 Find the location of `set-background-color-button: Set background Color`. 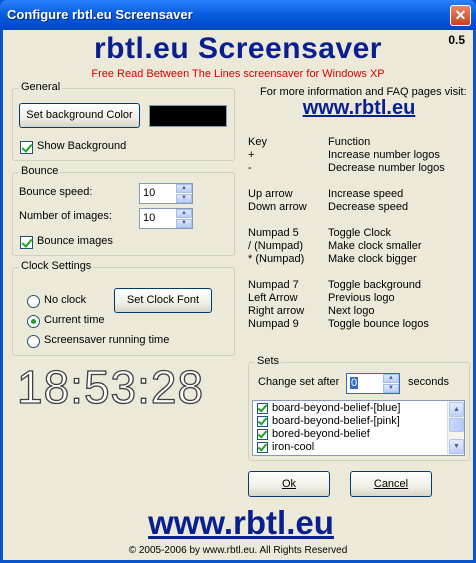

set-background-color-button: Set background Color is located at coordinates (79, 115).